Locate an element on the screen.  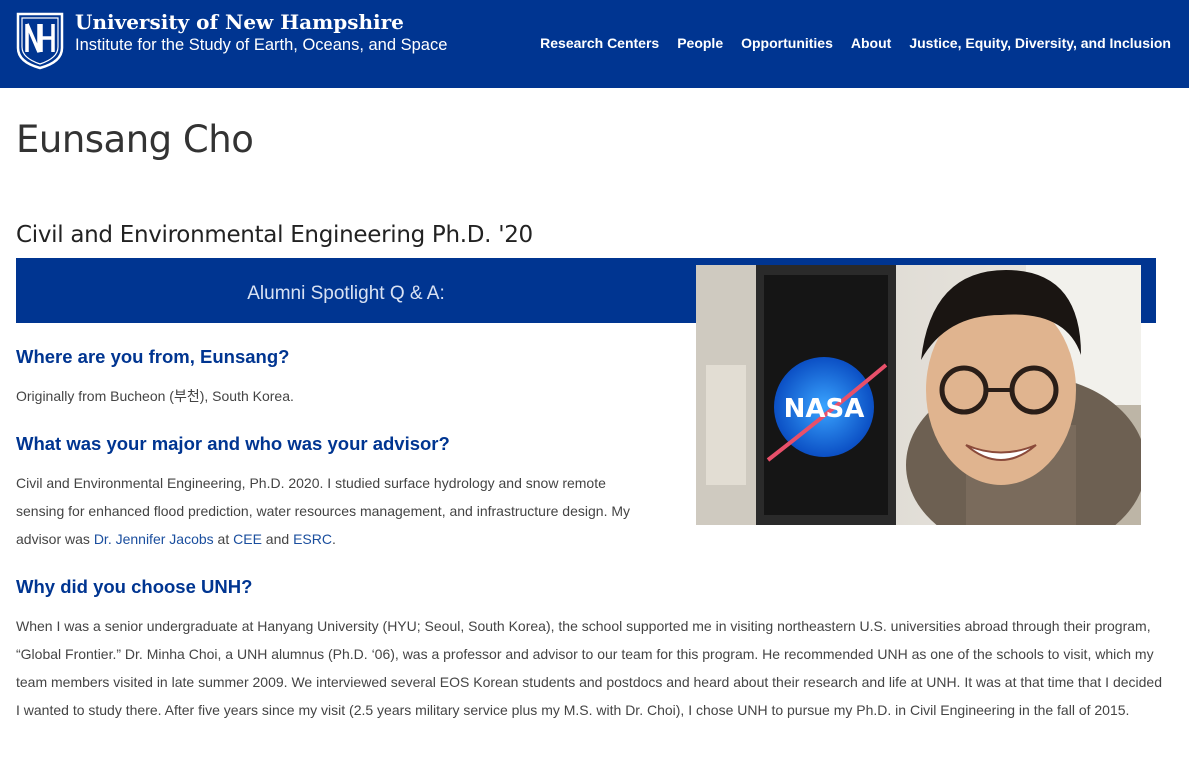
nav-about: About is located at coordinates (871, 43).